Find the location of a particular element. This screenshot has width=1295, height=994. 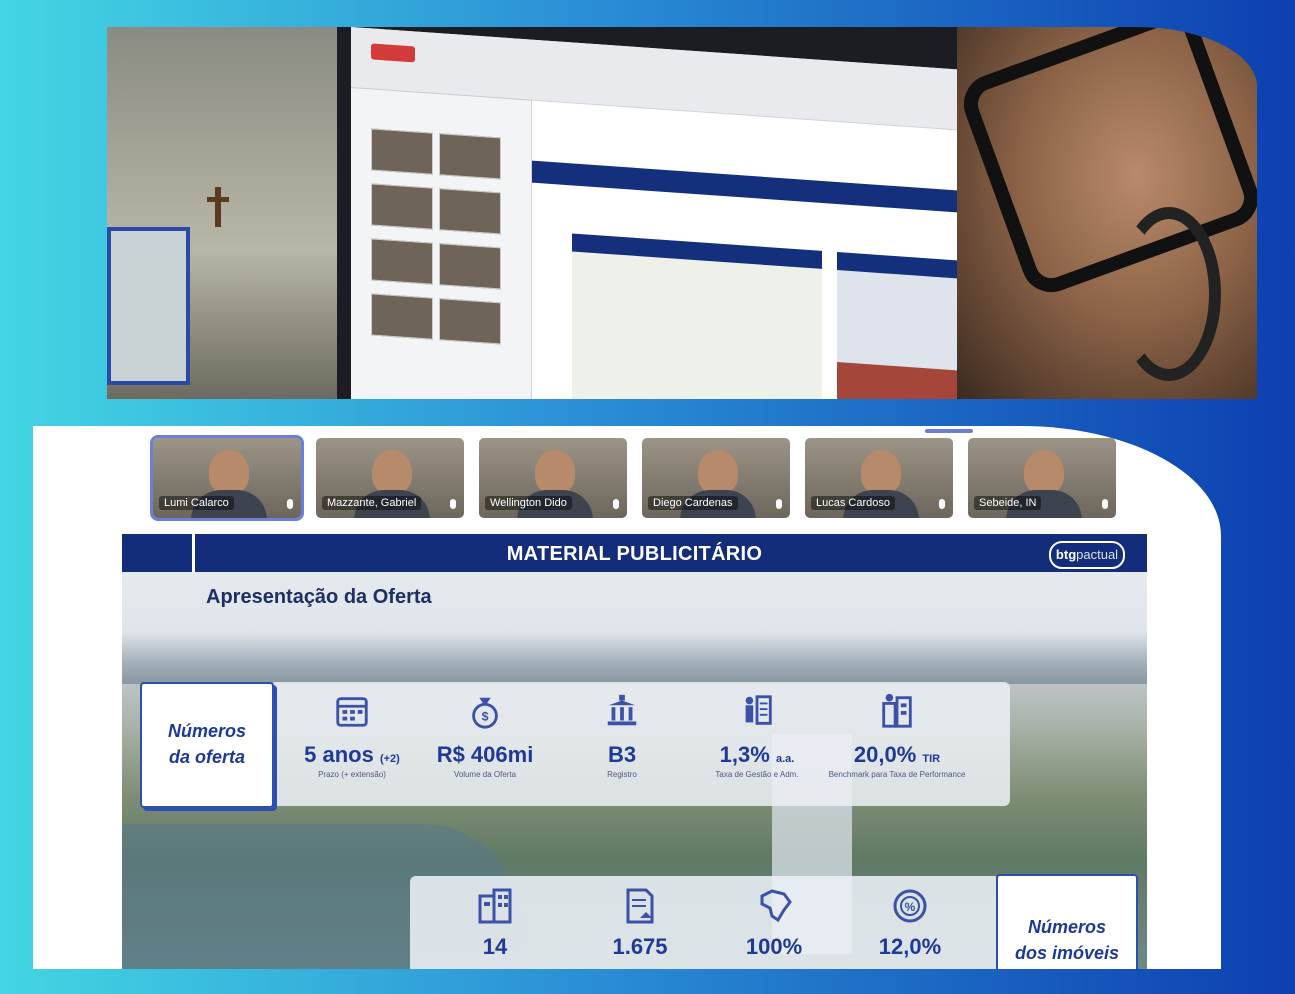

participant-name: Lucas Cardoso is located at coordinates (853, 503).